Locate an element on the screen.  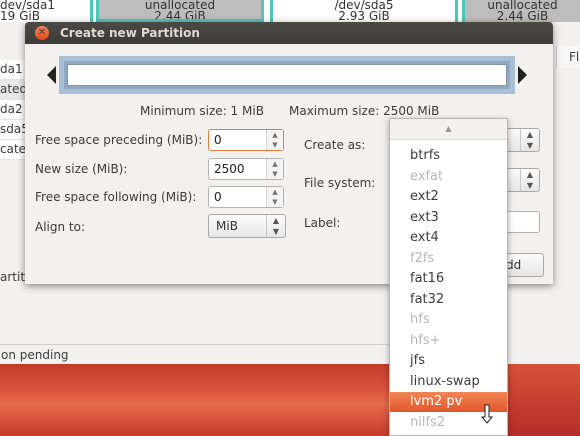
dropdown-option-btrfs: btrfs is located at coordinates (448, 156).